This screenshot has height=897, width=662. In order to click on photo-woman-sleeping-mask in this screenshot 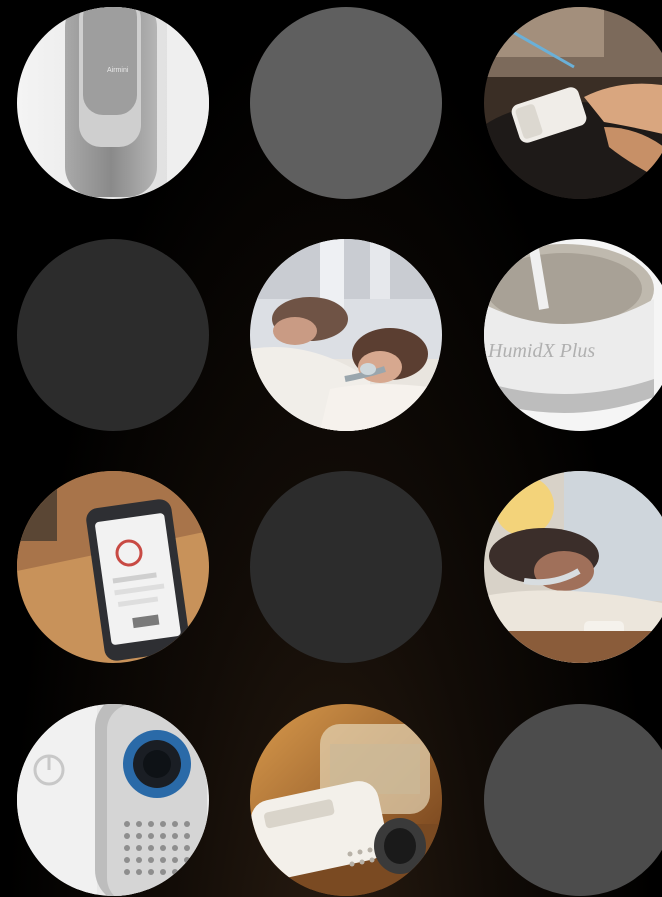, I will do `click(573, 567)`.